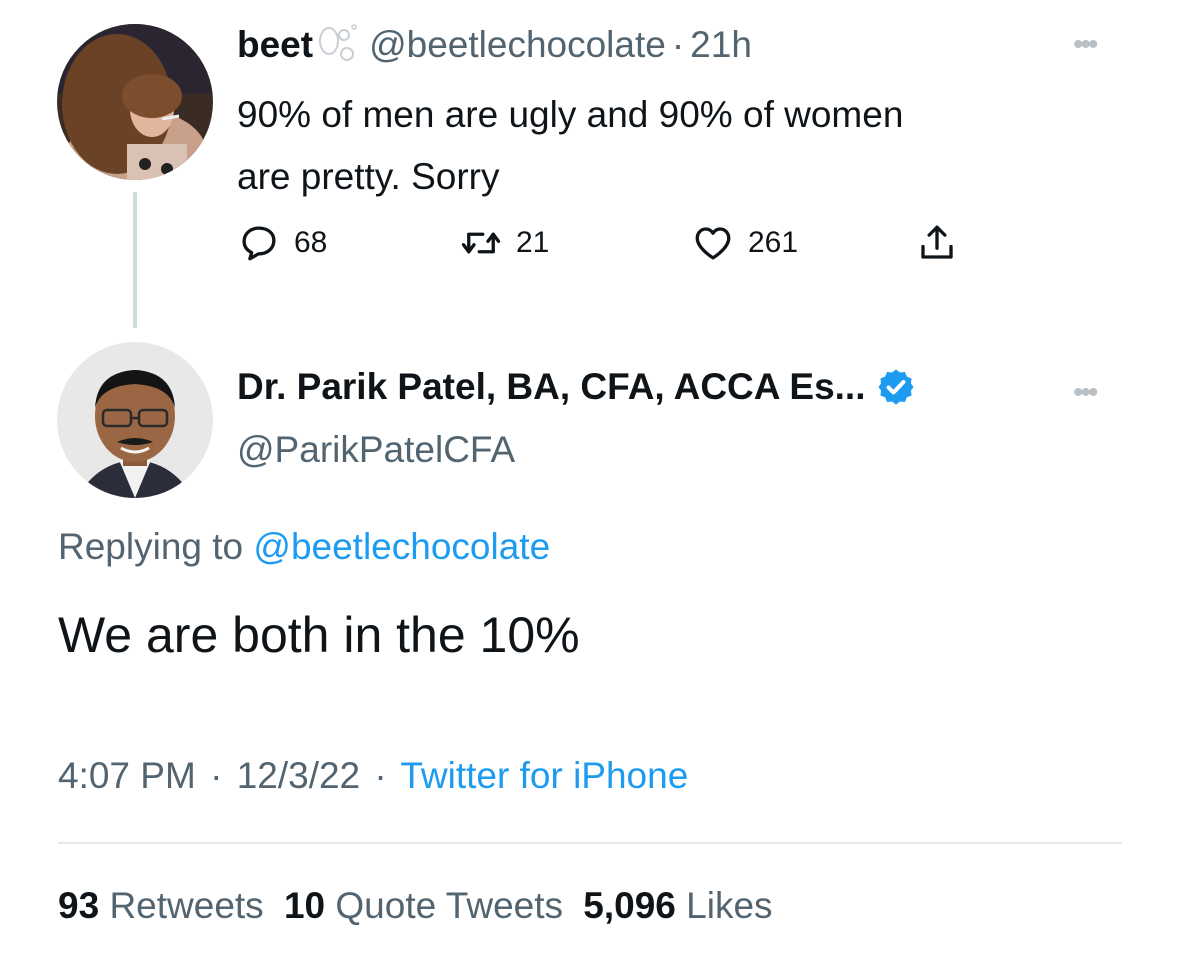 This screenshot has width=1179, height=955. I want to click on tweet-text-line: 90% of men are ugly and 90% of women, so click(570, 114).